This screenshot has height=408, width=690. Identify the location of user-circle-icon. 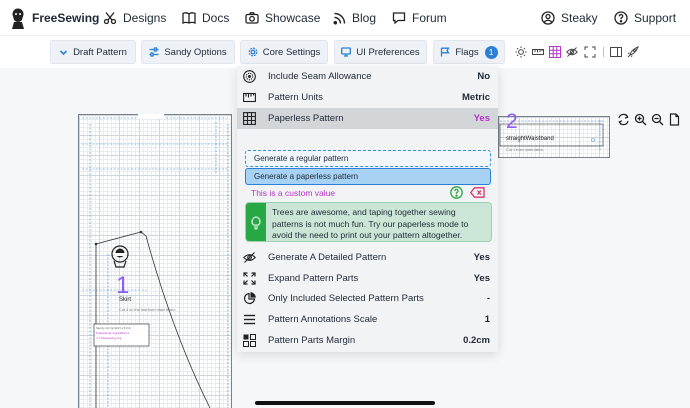
(548, 18).